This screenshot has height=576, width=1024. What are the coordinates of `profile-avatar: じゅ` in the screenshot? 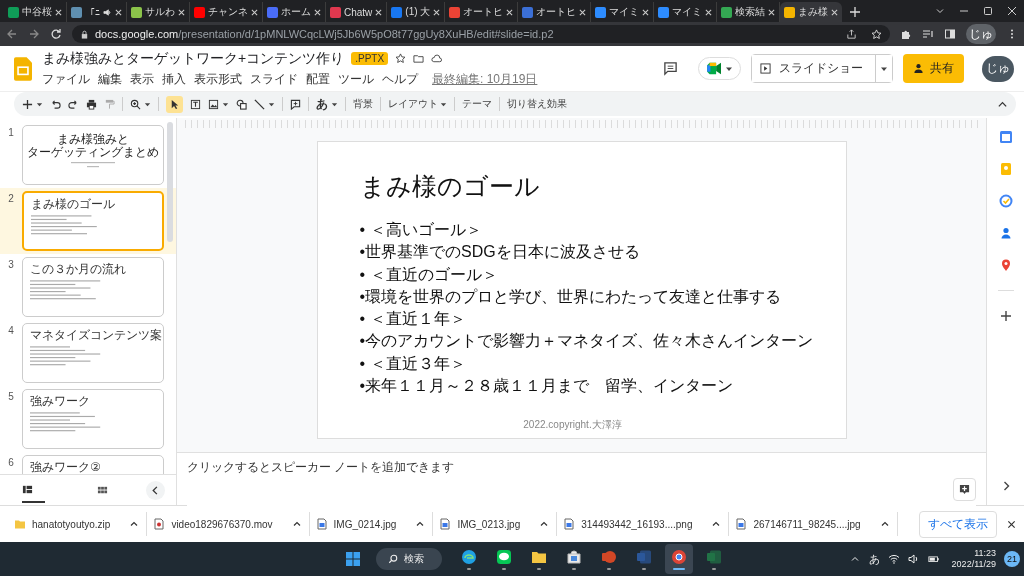 It's located at (981, 34).